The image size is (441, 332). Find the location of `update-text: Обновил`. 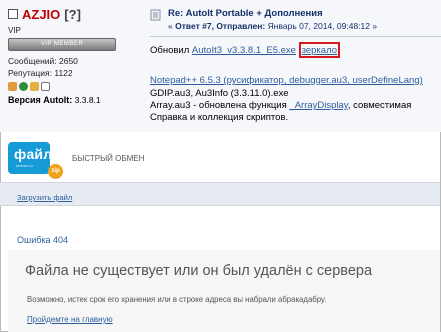

update-text: Обновил is located at coordinates (171, 50).